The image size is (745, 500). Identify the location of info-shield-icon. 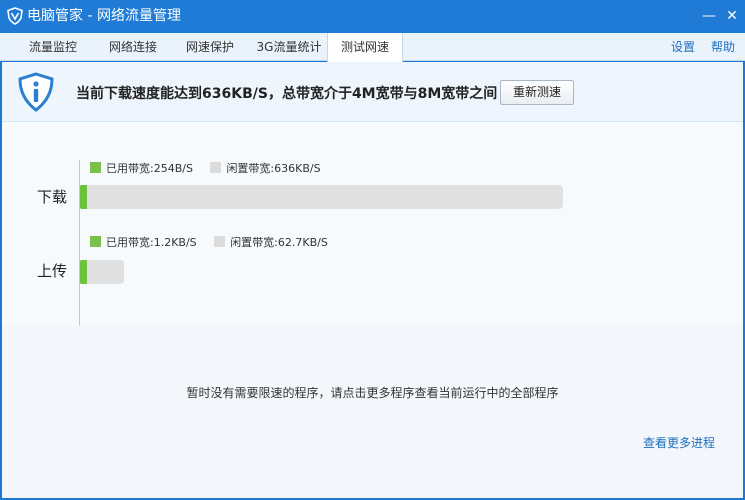
(36, 92).